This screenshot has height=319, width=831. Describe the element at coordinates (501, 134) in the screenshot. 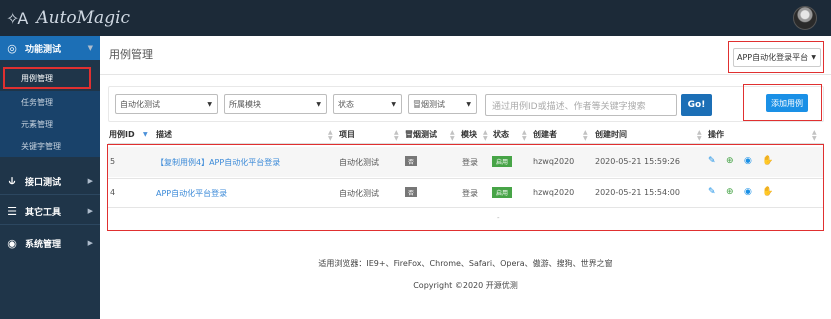

I see `column-header-status: 状态` at that location.